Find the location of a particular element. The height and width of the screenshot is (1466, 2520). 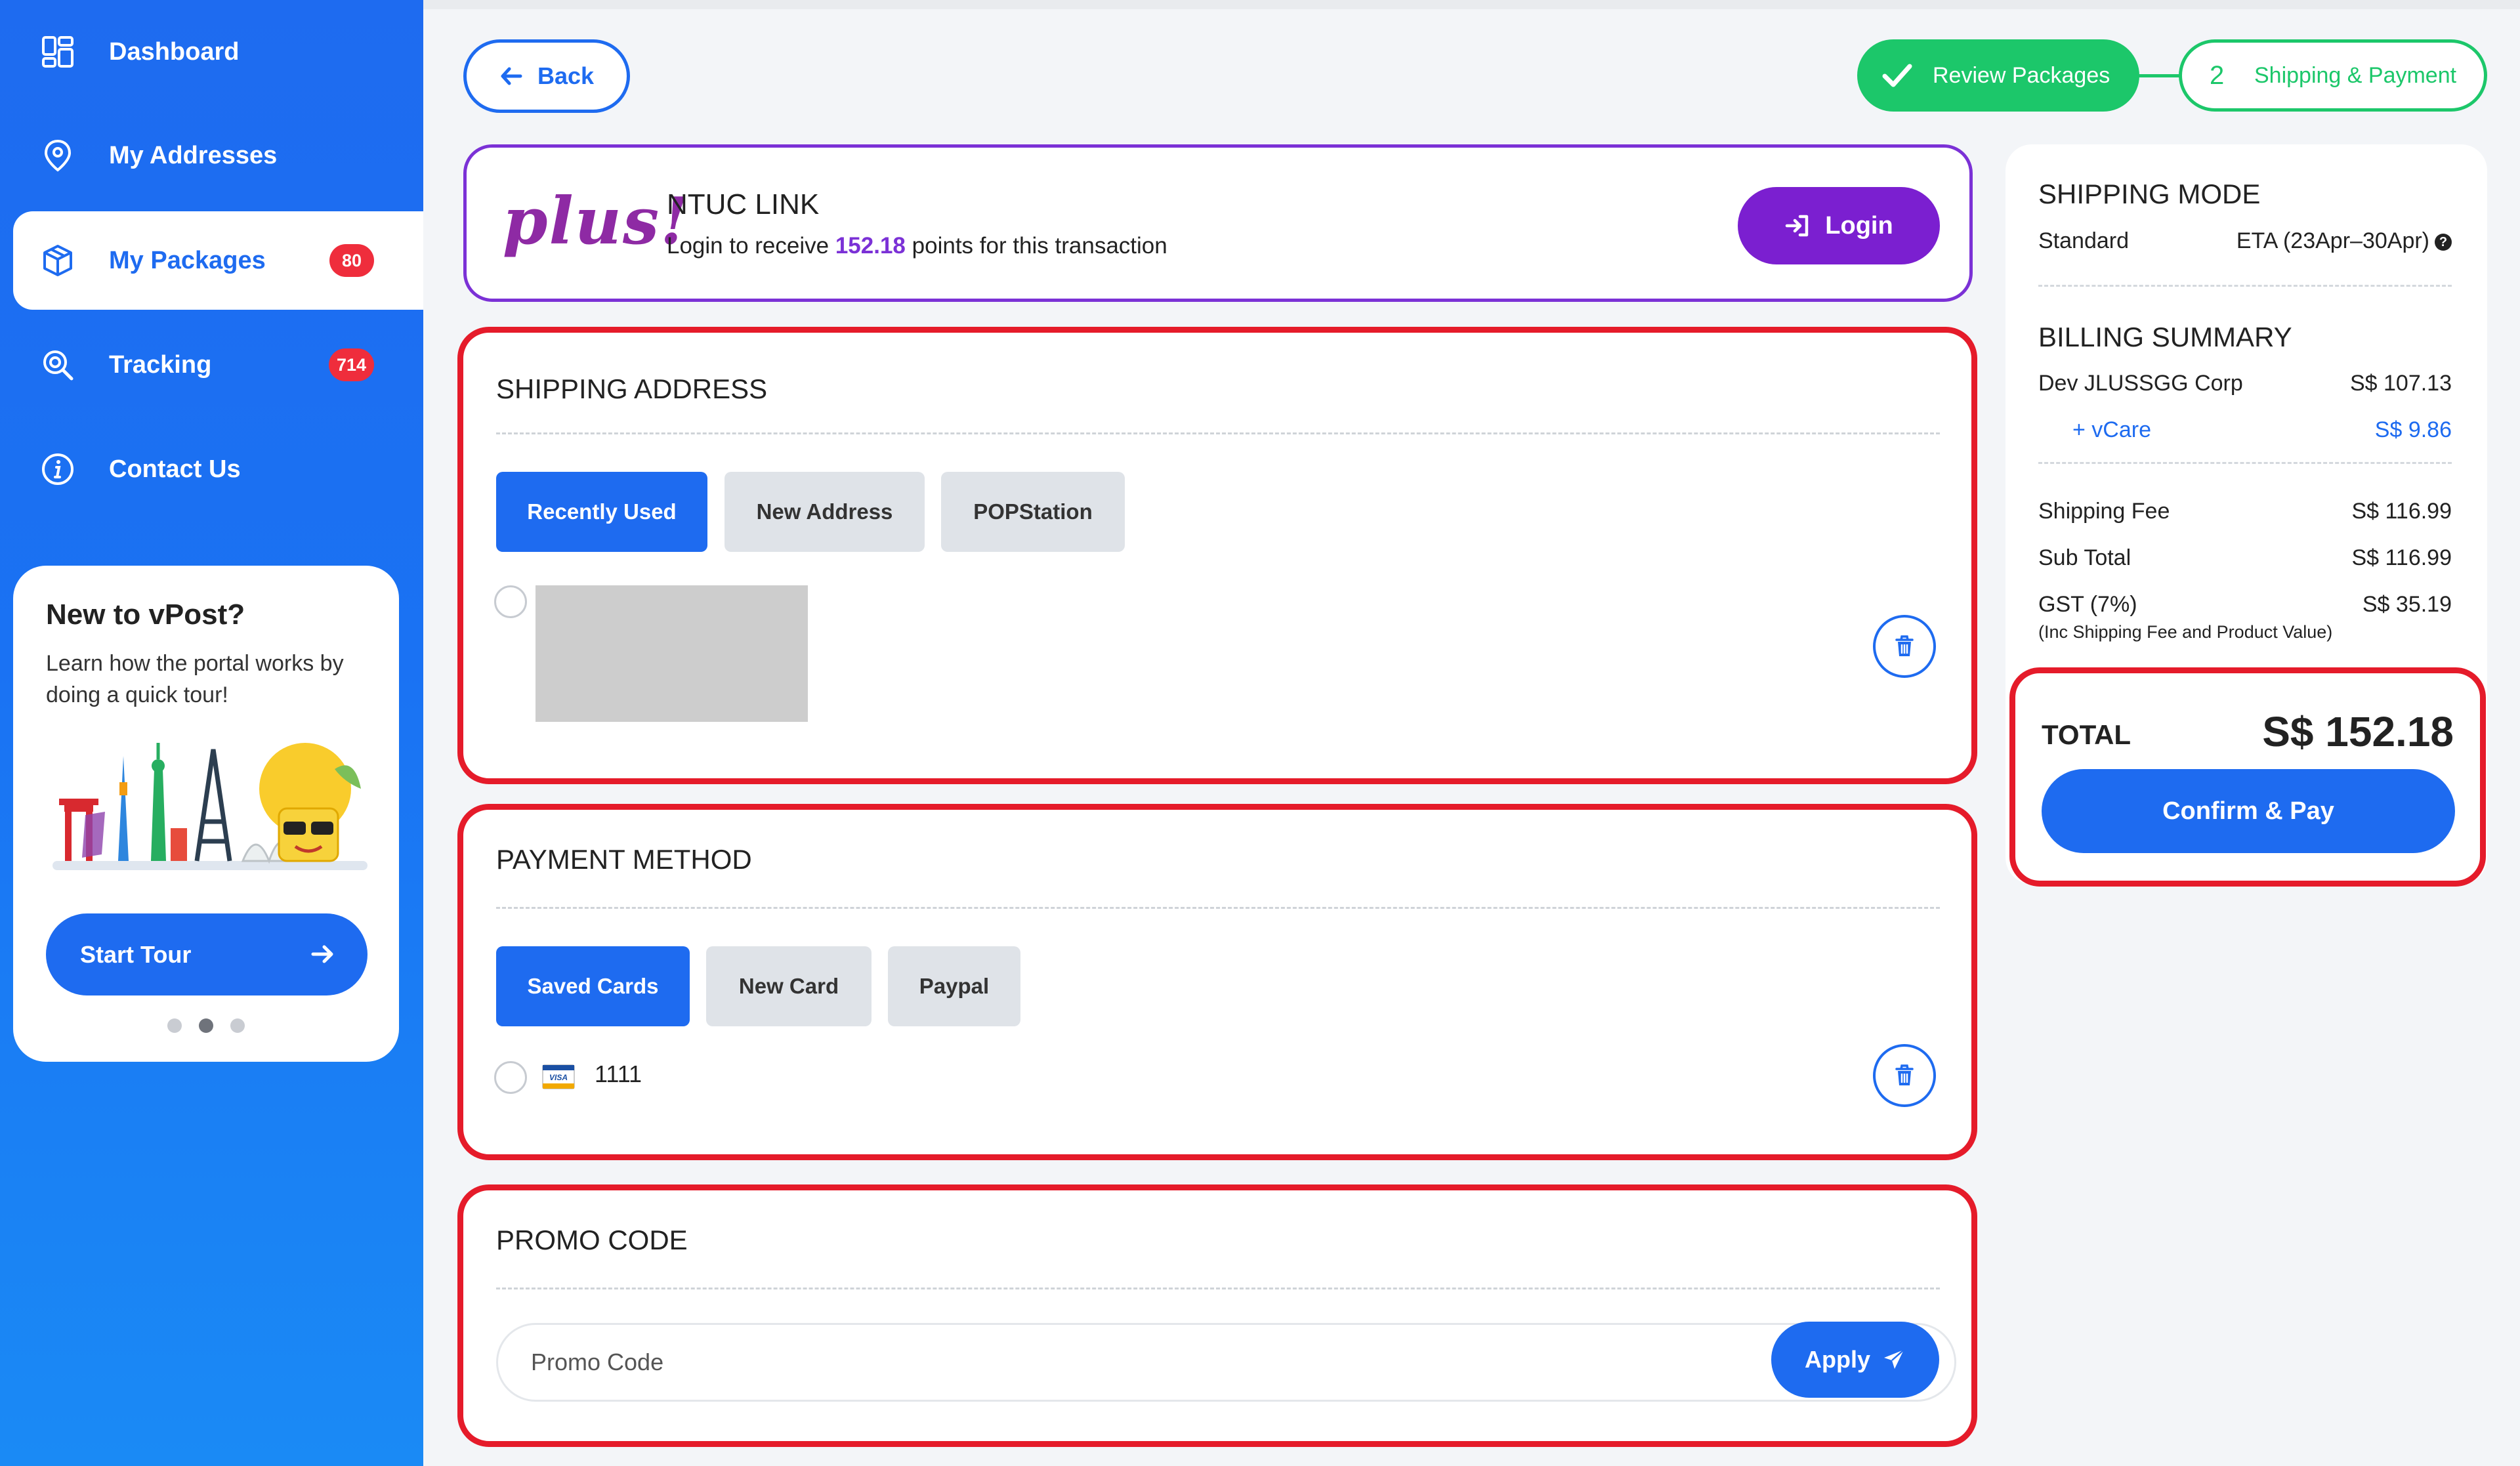

section-title: PAYMENT METHOD is located at coordinates (624, 859).